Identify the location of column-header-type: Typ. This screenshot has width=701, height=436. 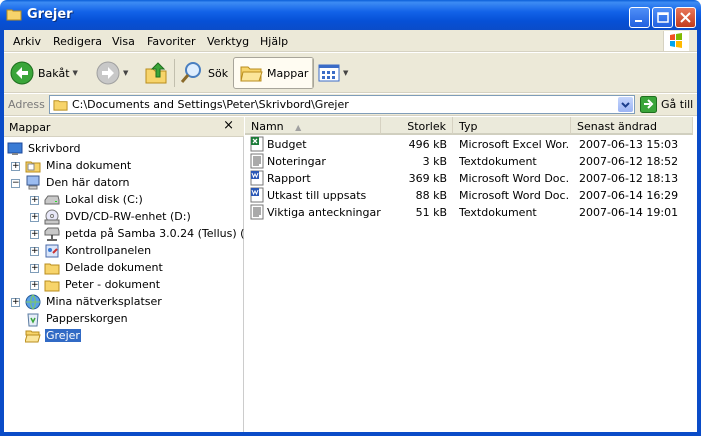
(512, 126).